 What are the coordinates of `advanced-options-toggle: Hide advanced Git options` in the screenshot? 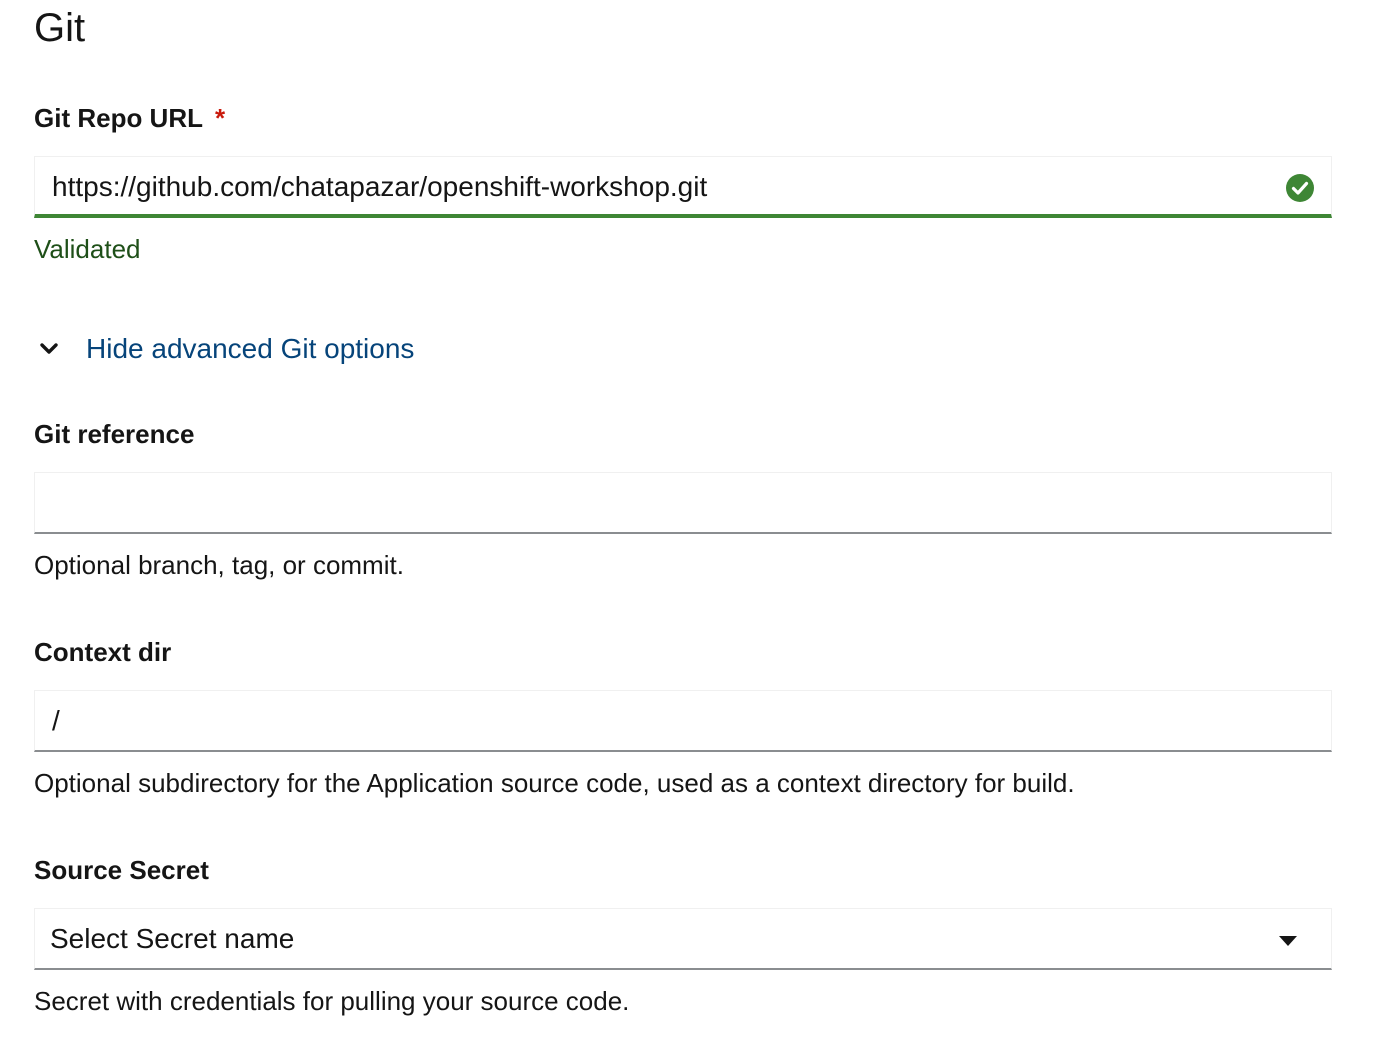 It's located at (224, 349).